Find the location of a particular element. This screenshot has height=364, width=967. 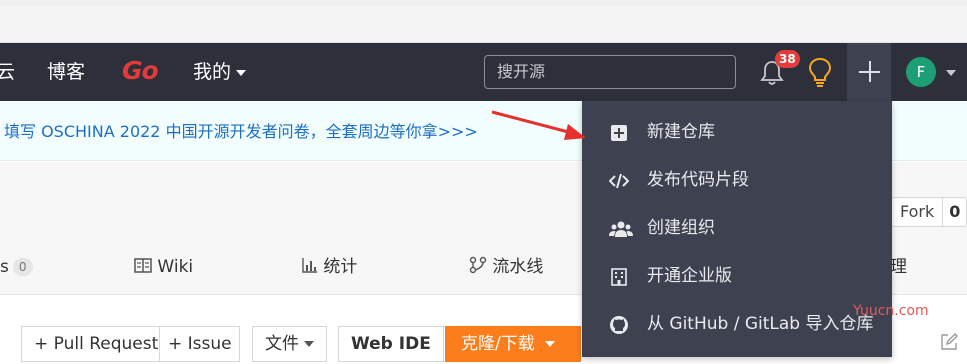

menu-item-publish-snippet: 发布代码片段 is located at coordinates (737, 181).